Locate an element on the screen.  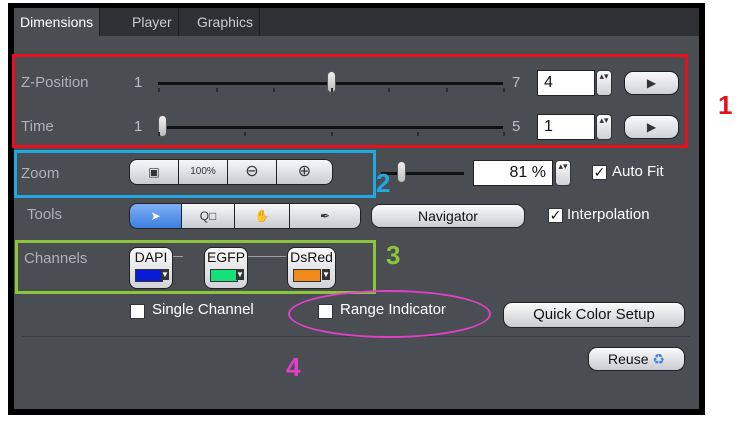
pan-tool-button: ✋ is located at coordinates (262, 216).